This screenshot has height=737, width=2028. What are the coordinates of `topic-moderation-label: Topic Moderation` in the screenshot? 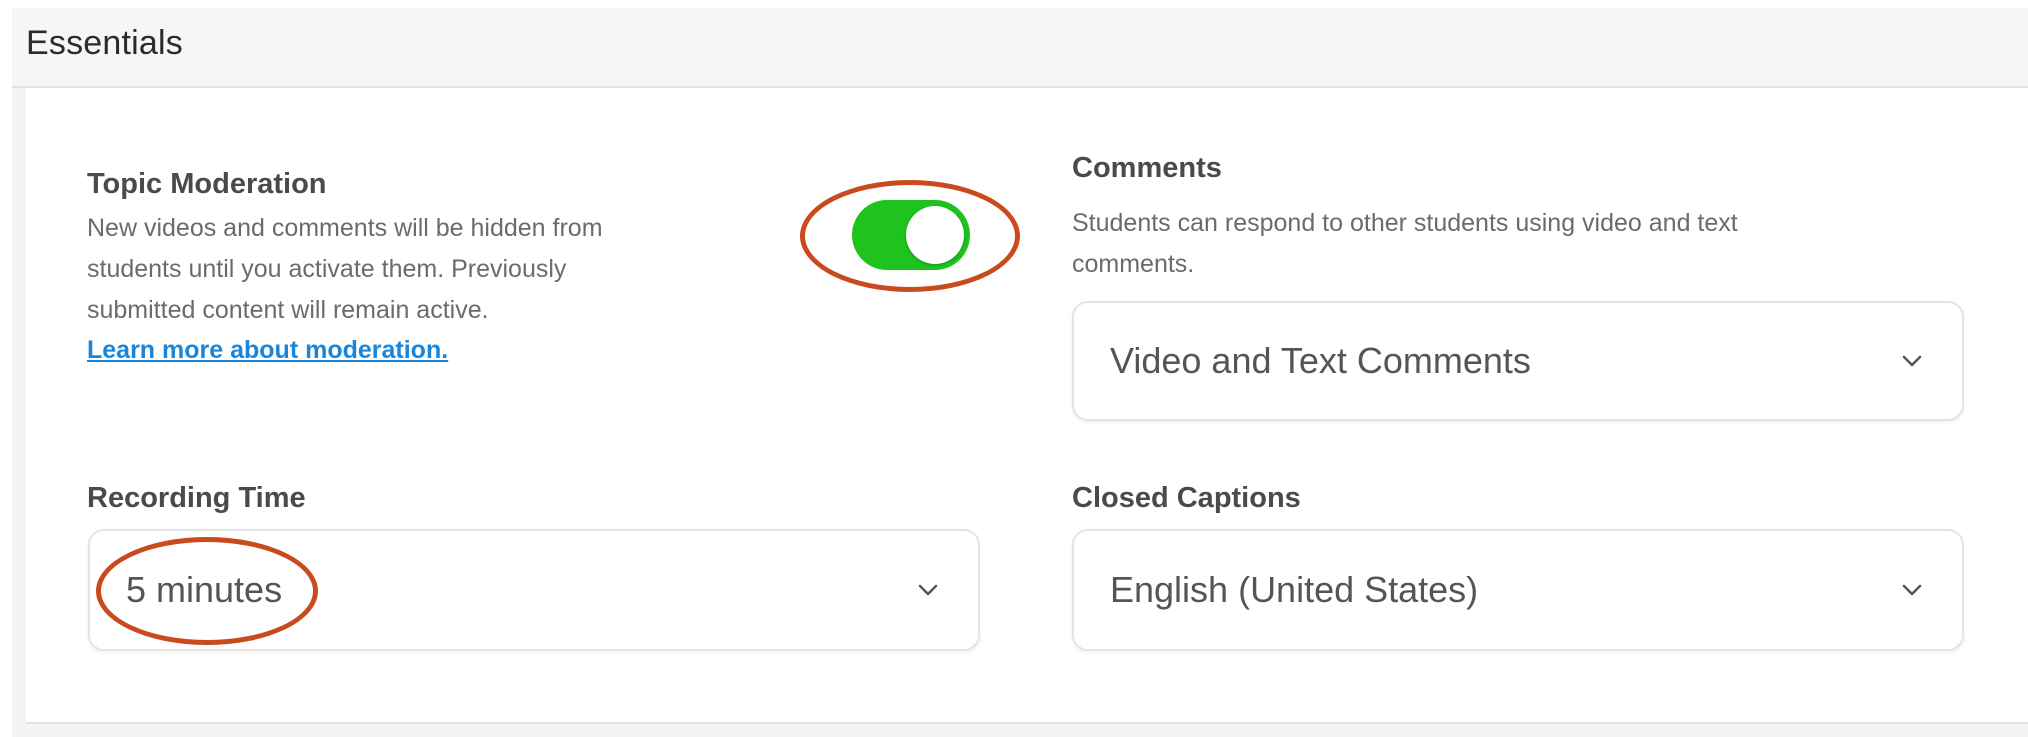 It's located at (207, 184).